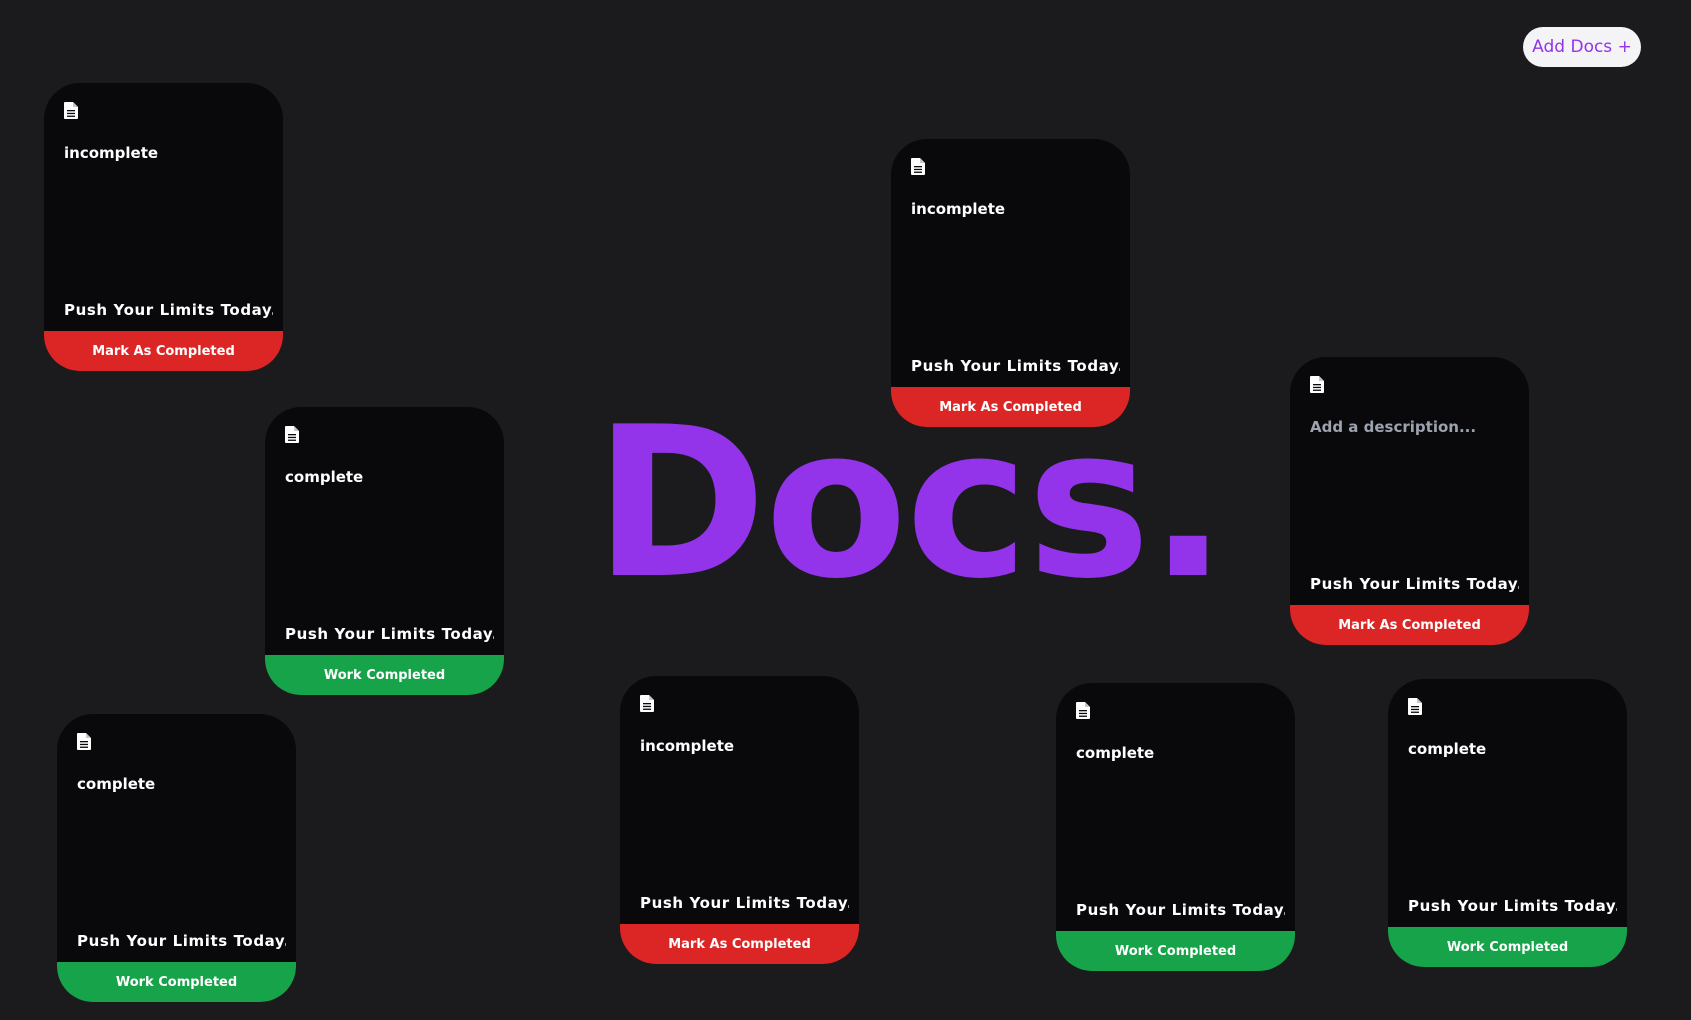  Describe the element at coordinates (911, 504) in the screenshot. I see `docs-watermark: Docs.` at that location.